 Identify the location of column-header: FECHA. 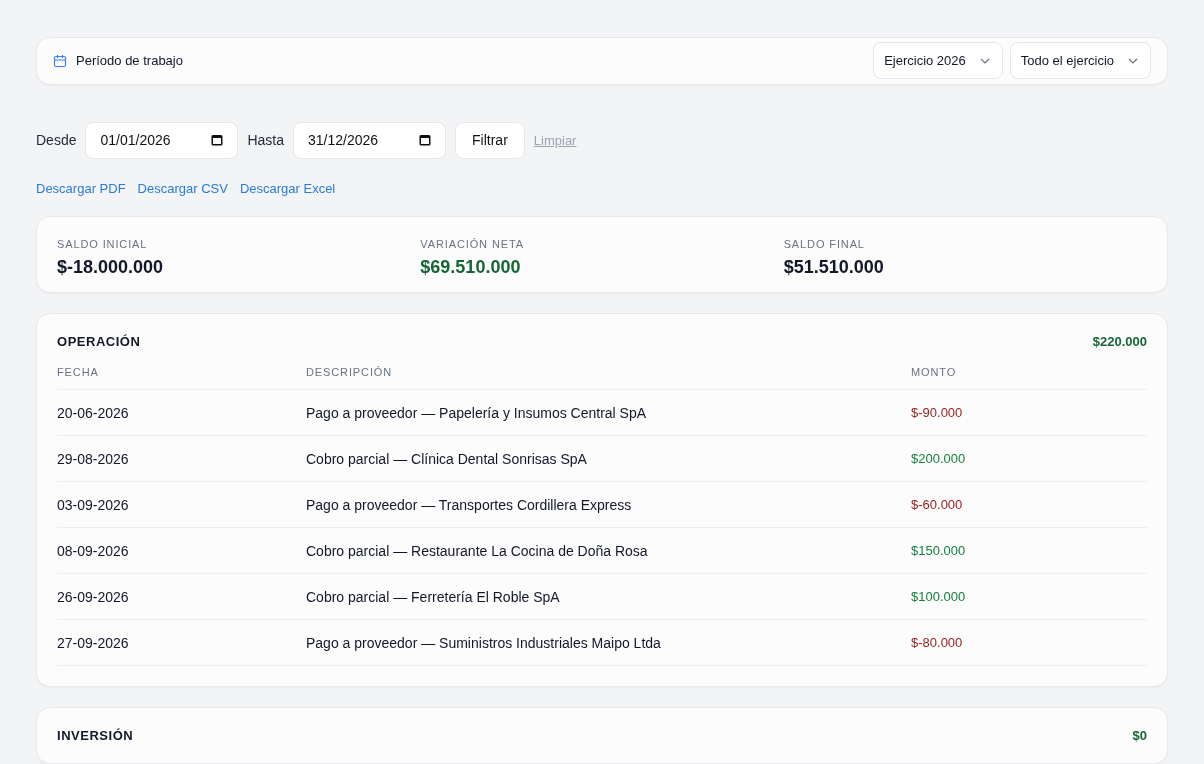
(78, 372).